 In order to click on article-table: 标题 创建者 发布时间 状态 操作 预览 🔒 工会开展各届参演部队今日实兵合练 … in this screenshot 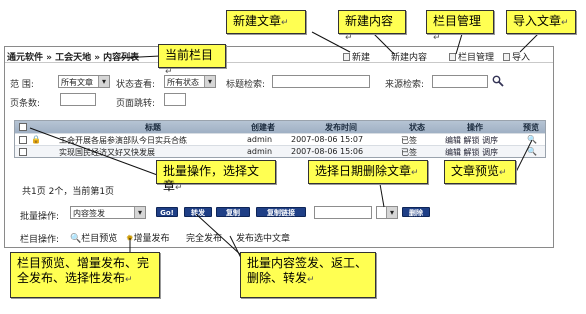, I will do `click(280, 139)`.